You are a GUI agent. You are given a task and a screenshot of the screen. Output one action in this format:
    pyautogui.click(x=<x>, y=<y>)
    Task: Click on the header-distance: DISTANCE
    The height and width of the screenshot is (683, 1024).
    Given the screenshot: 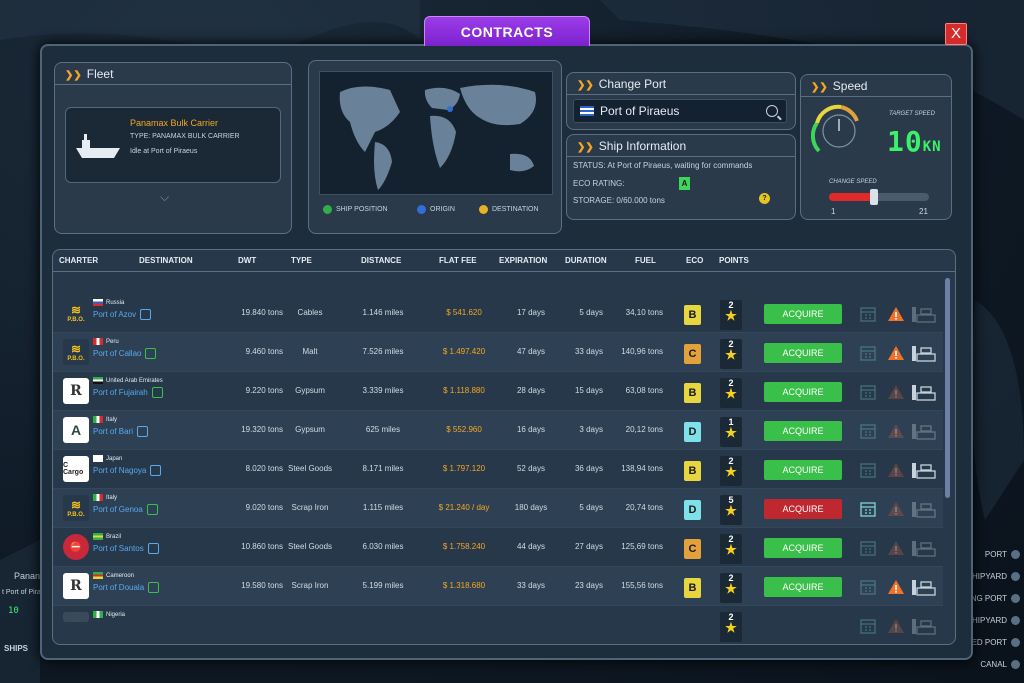 What is the action you would take?
    pyautogui.click(x=381, y=260)
    